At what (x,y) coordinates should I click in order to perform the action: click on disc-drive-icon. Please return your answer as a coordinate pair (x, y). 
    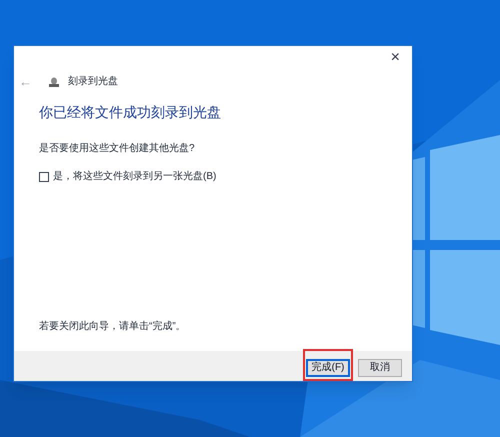
    Looking at the image, I should click on (54, 82).